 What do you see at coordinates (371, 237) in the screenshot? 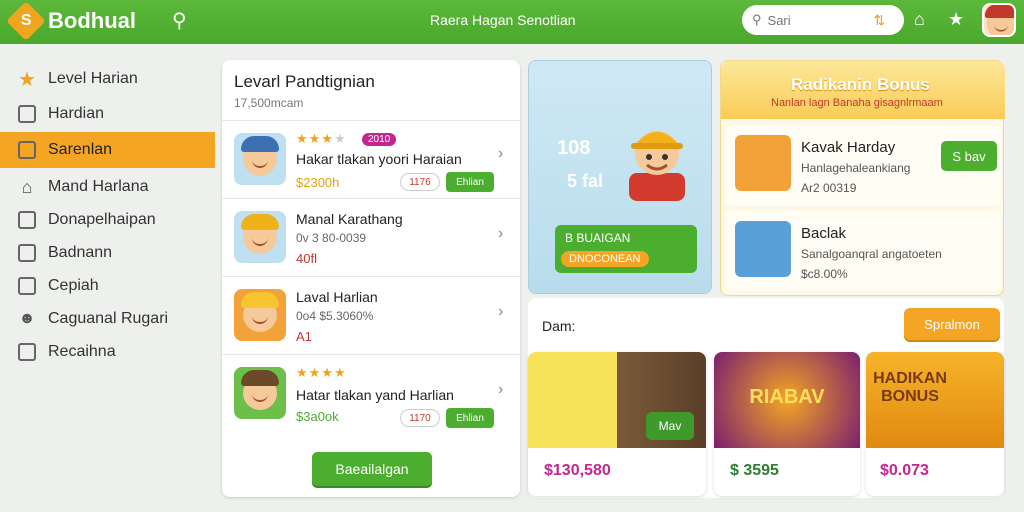
I see `list-item: Manal Karathang 0v 3 80-0039 40fl ›` at bounding box center [371, 237].